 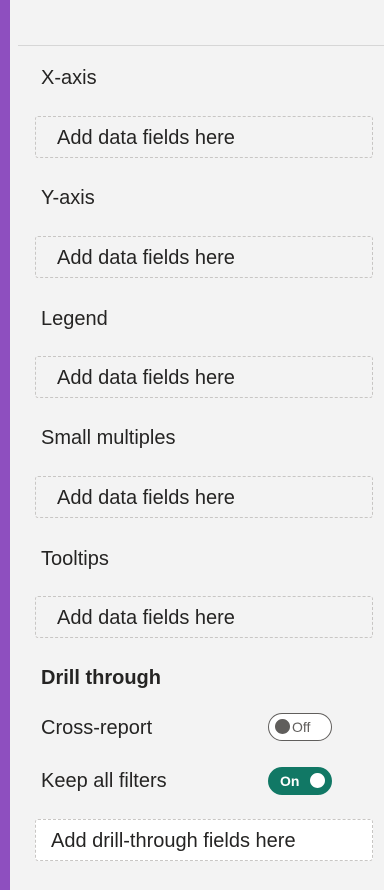 I want to click on cross-report-toggle-state: Off, so click(x=301, y=727).